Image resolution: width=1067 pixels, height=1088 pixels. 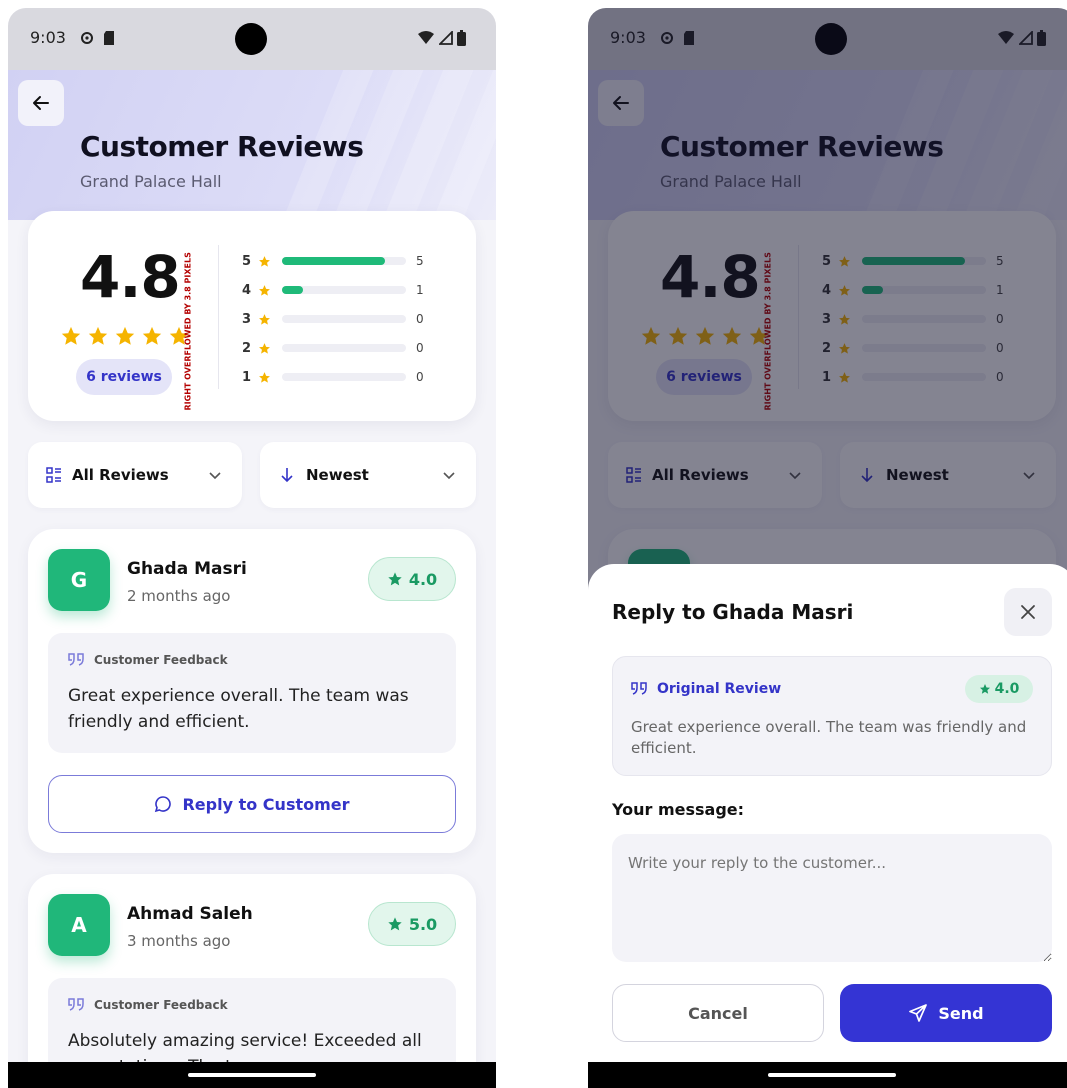 I want to click on avatar: A, so click(x=79, y=925).